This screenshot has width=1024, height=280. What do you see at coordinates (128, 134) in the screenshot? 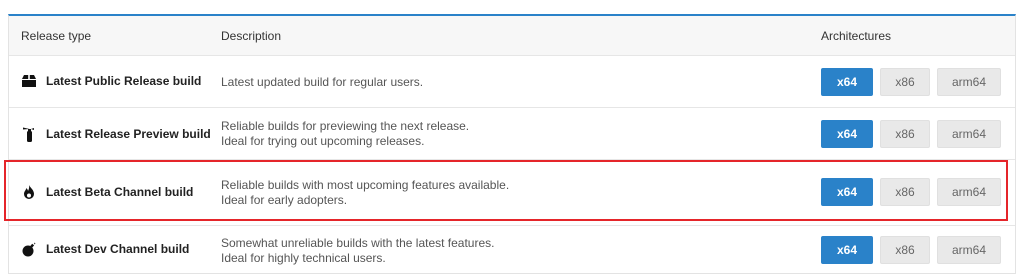
I see `release-name: Latest Release Preview build` at bounding box center [128, 134].